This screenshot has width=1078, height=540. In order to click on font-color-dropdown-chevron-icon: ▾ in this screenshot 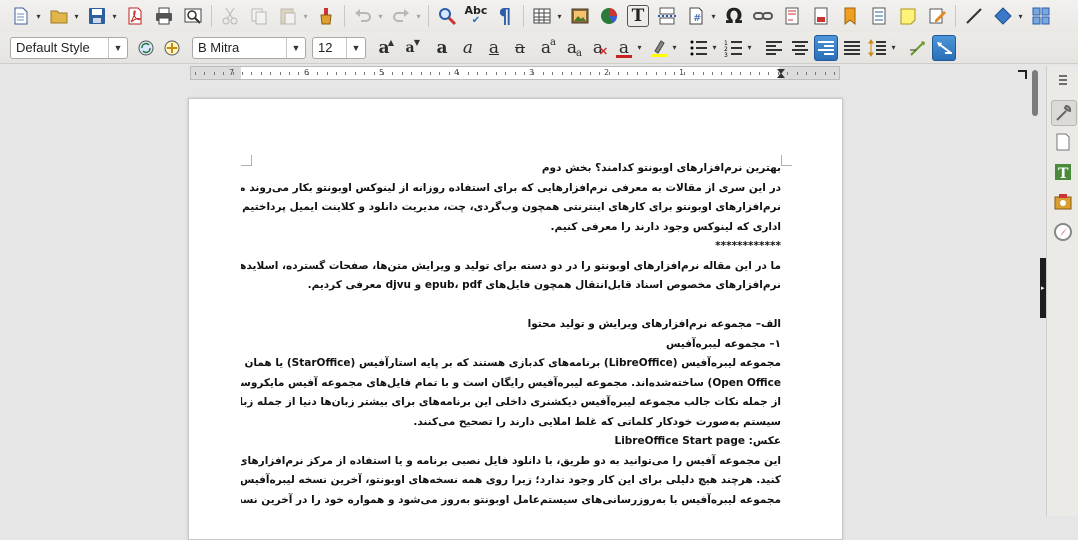, I will do `click(639, 48)`.